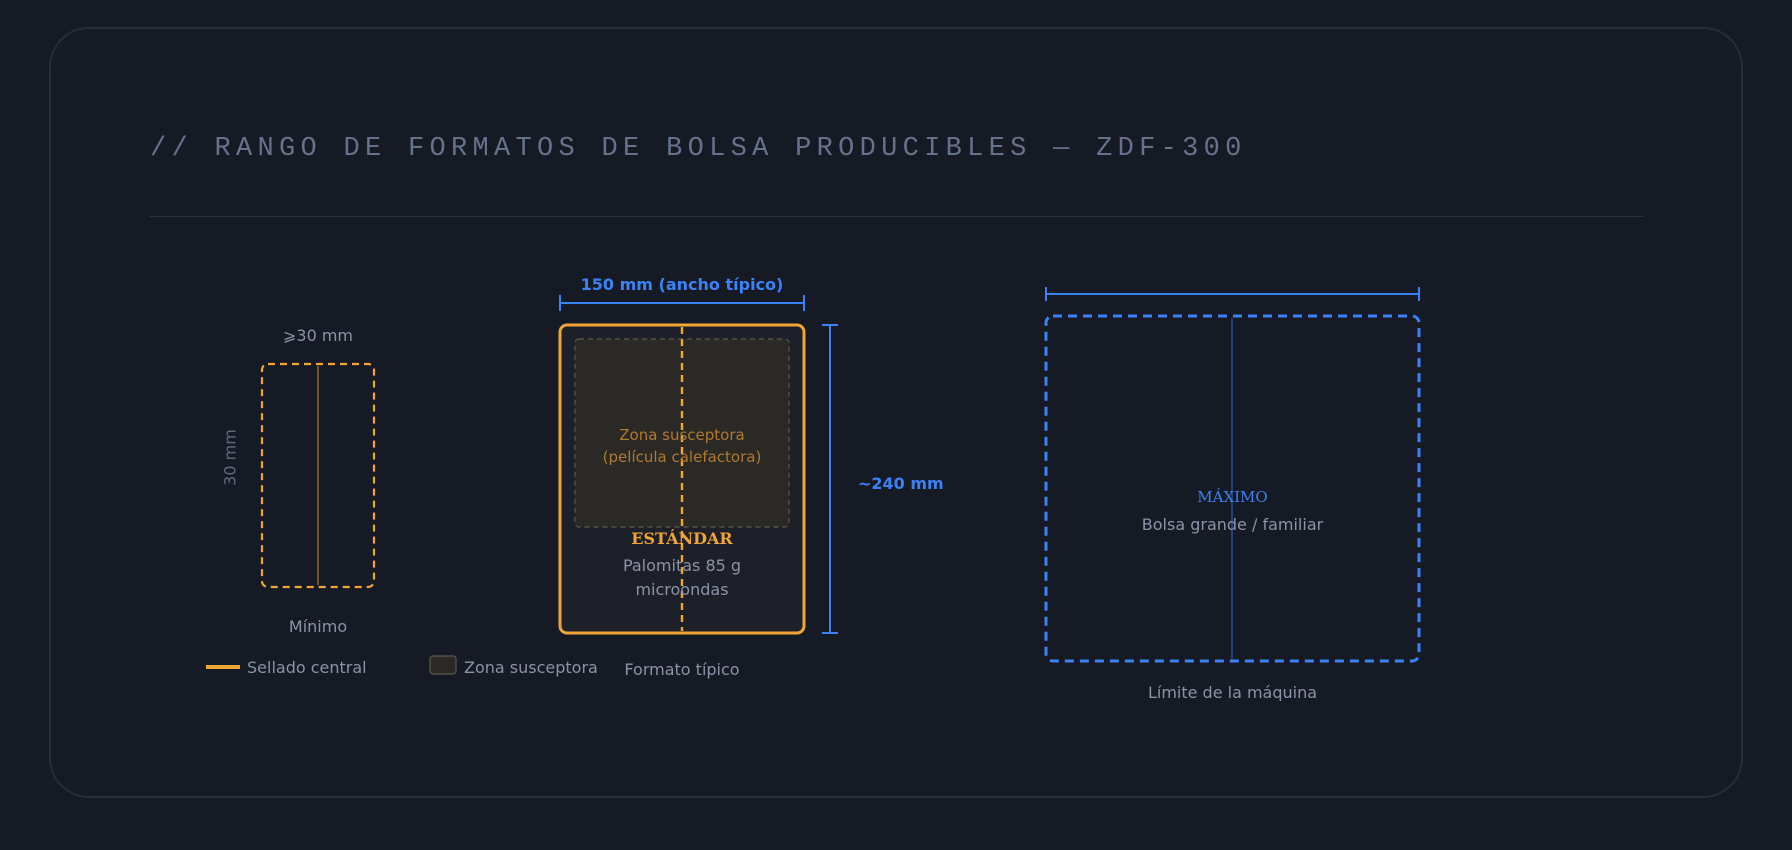 Image resolution: width=1792 pixels, height=850 pixels. Describe the element at coordinates (318, 626) in the screenshot. I see `minimum-caption: Mínimo` at that location.